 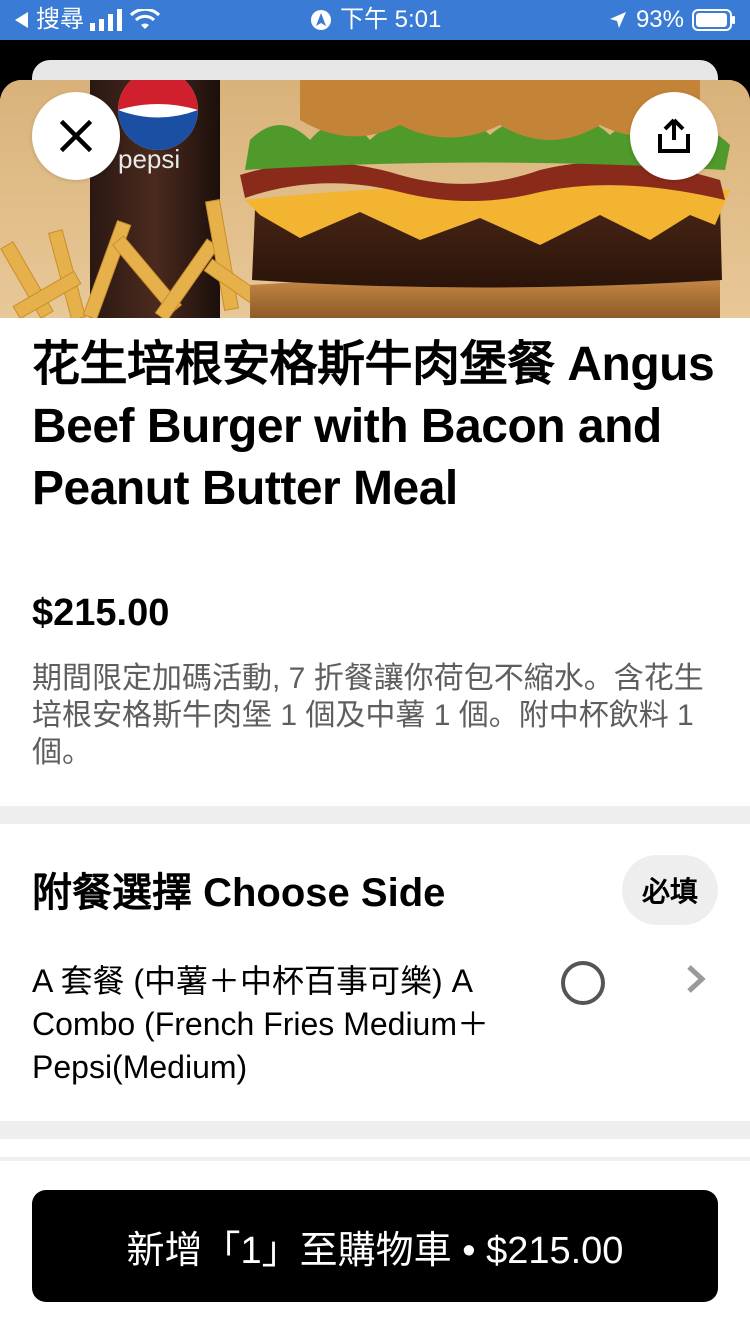 I want to click on status-bar-center: 下午 5:01, so click(x=375, y=20).